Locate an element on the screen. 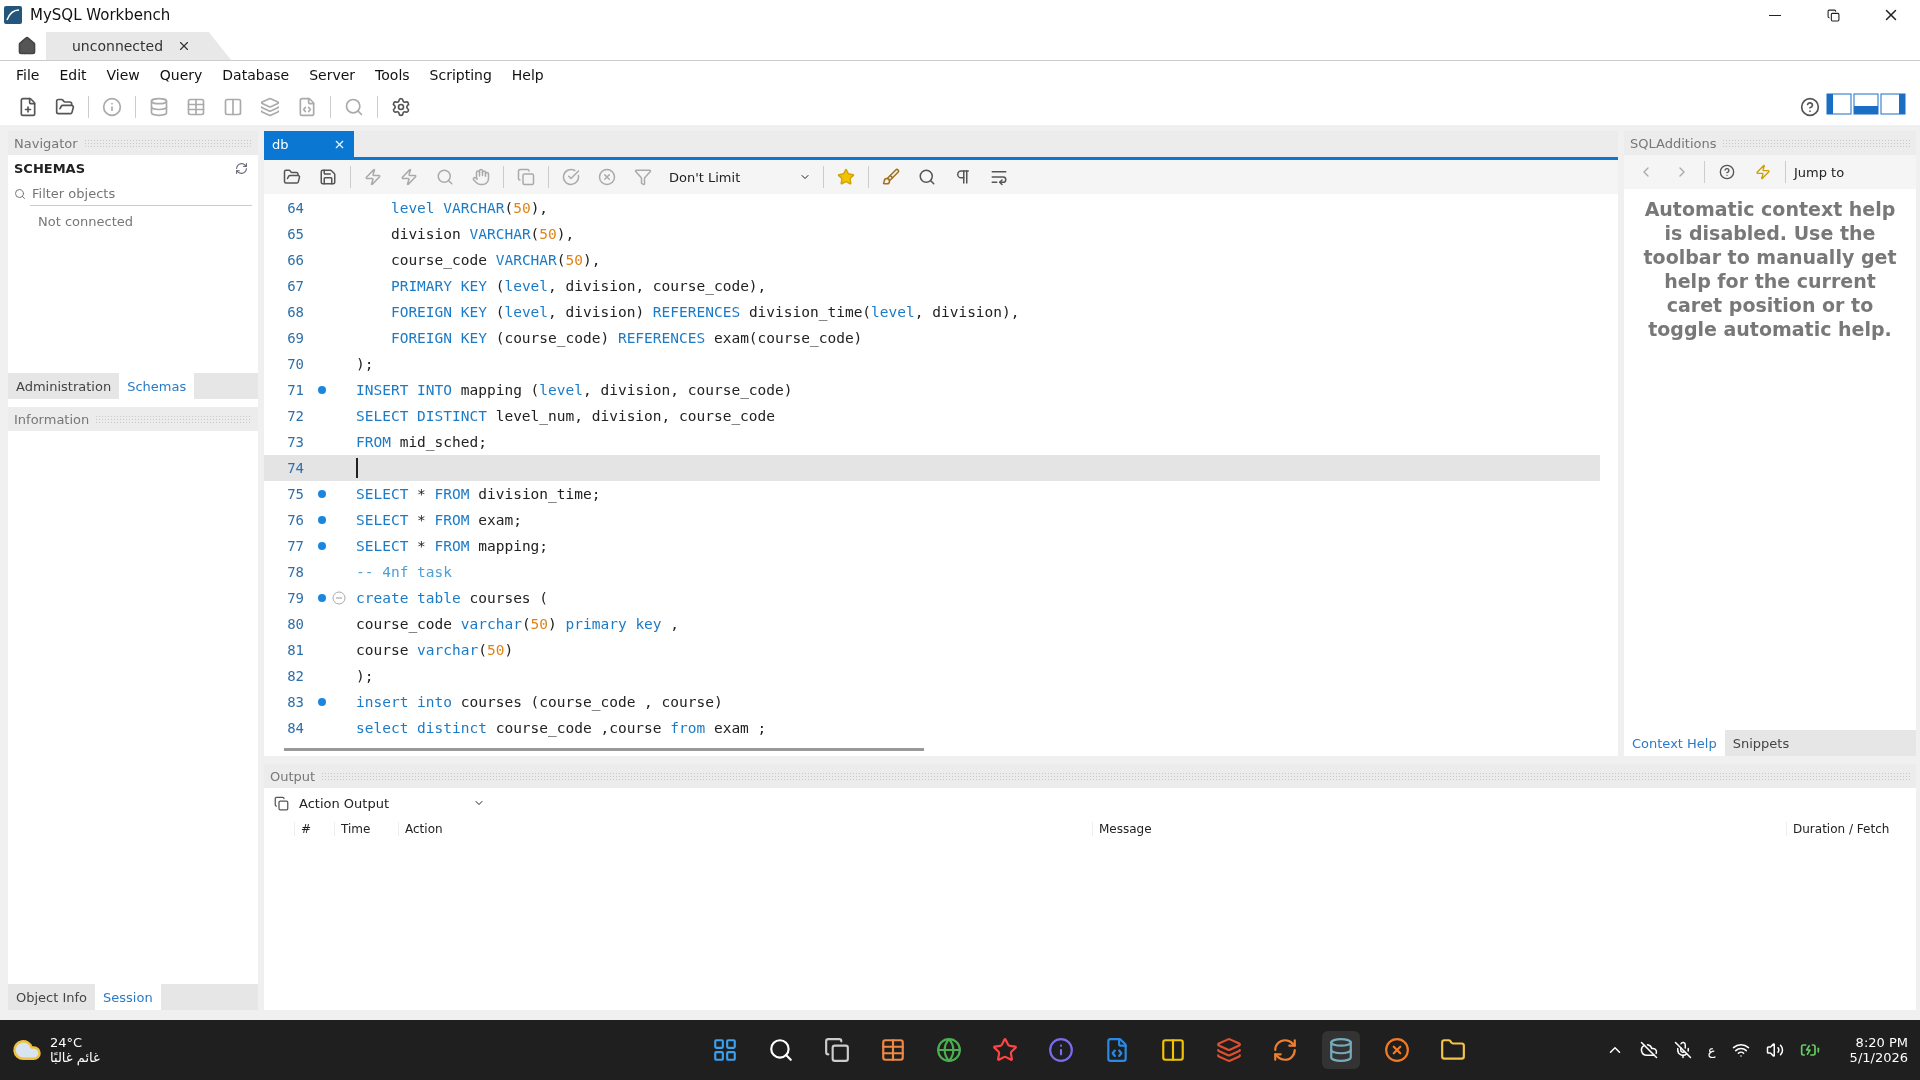  panel-title: Output is located at coordinates (293, 776).